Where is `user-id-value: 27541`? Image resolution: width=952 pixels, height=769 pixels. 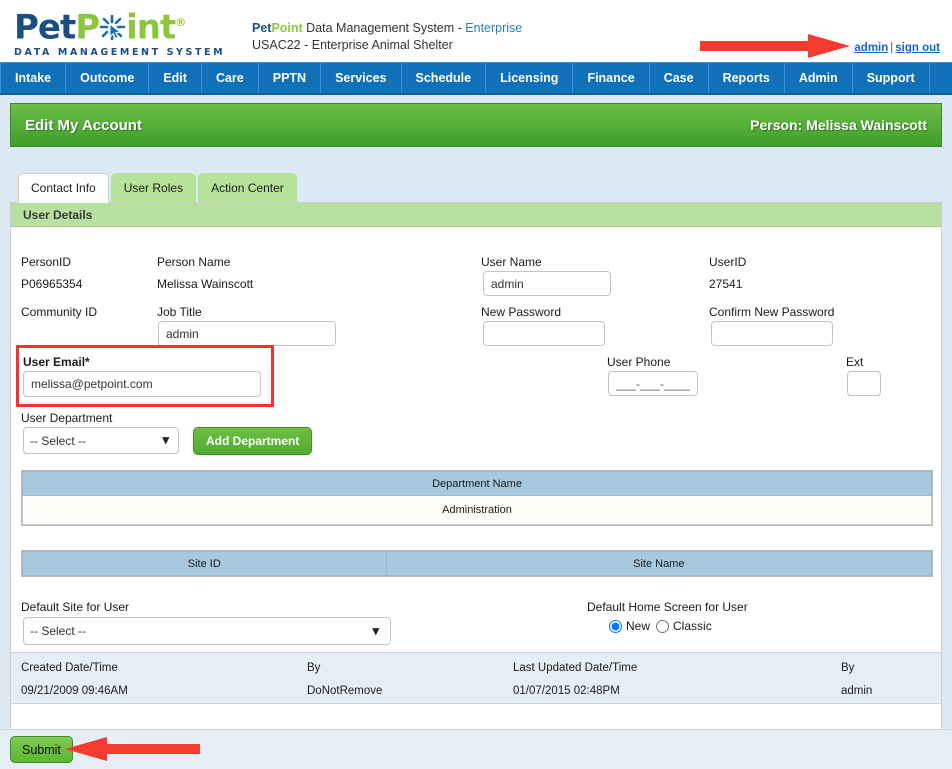
user-id-value: 27541 is located at coordinates (726, 284).